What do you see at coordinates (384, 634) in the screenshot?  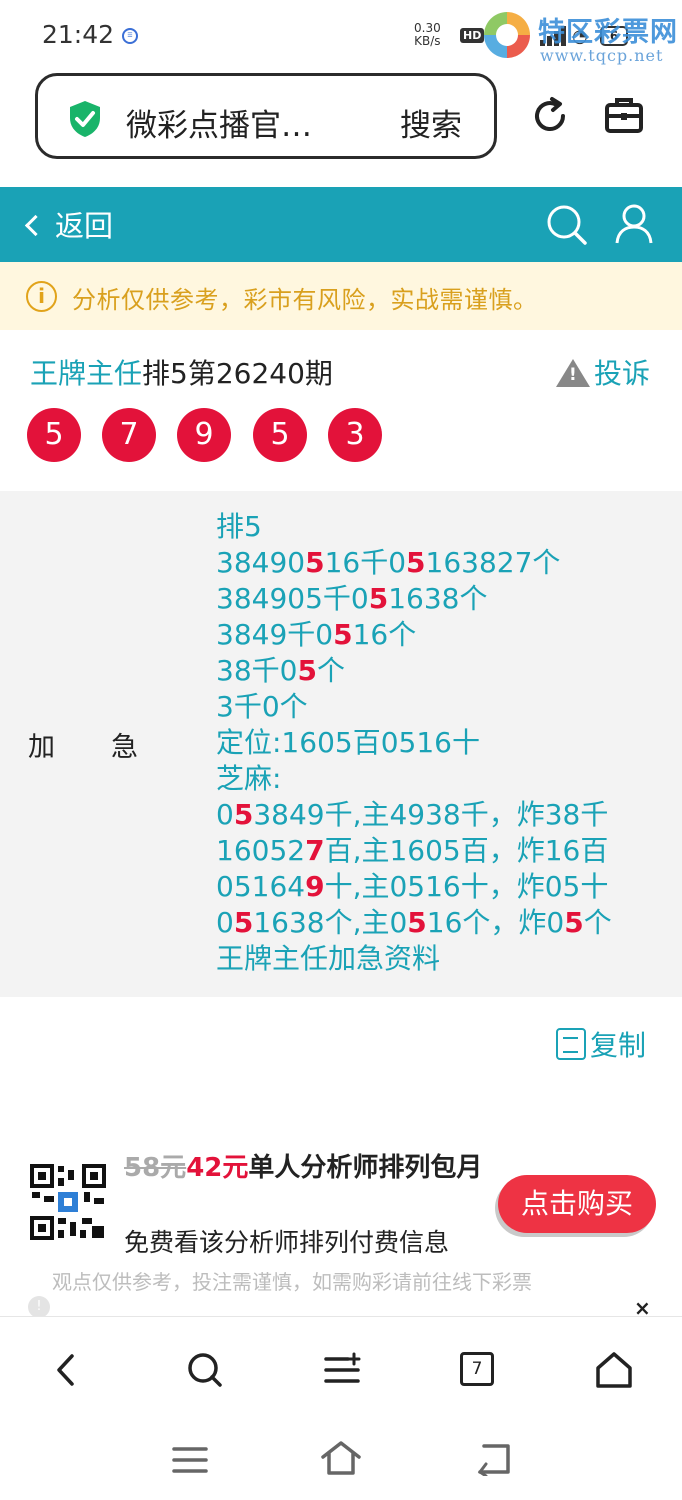 I see `line-text: 16个` at bounding box center [384, 634].